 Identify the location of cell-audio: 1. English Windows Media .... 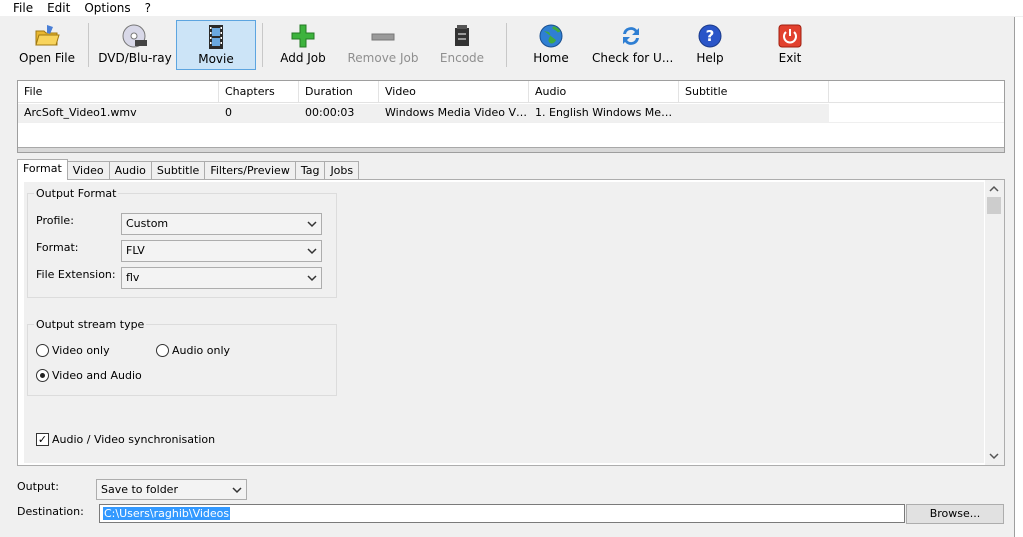
(604, 113).